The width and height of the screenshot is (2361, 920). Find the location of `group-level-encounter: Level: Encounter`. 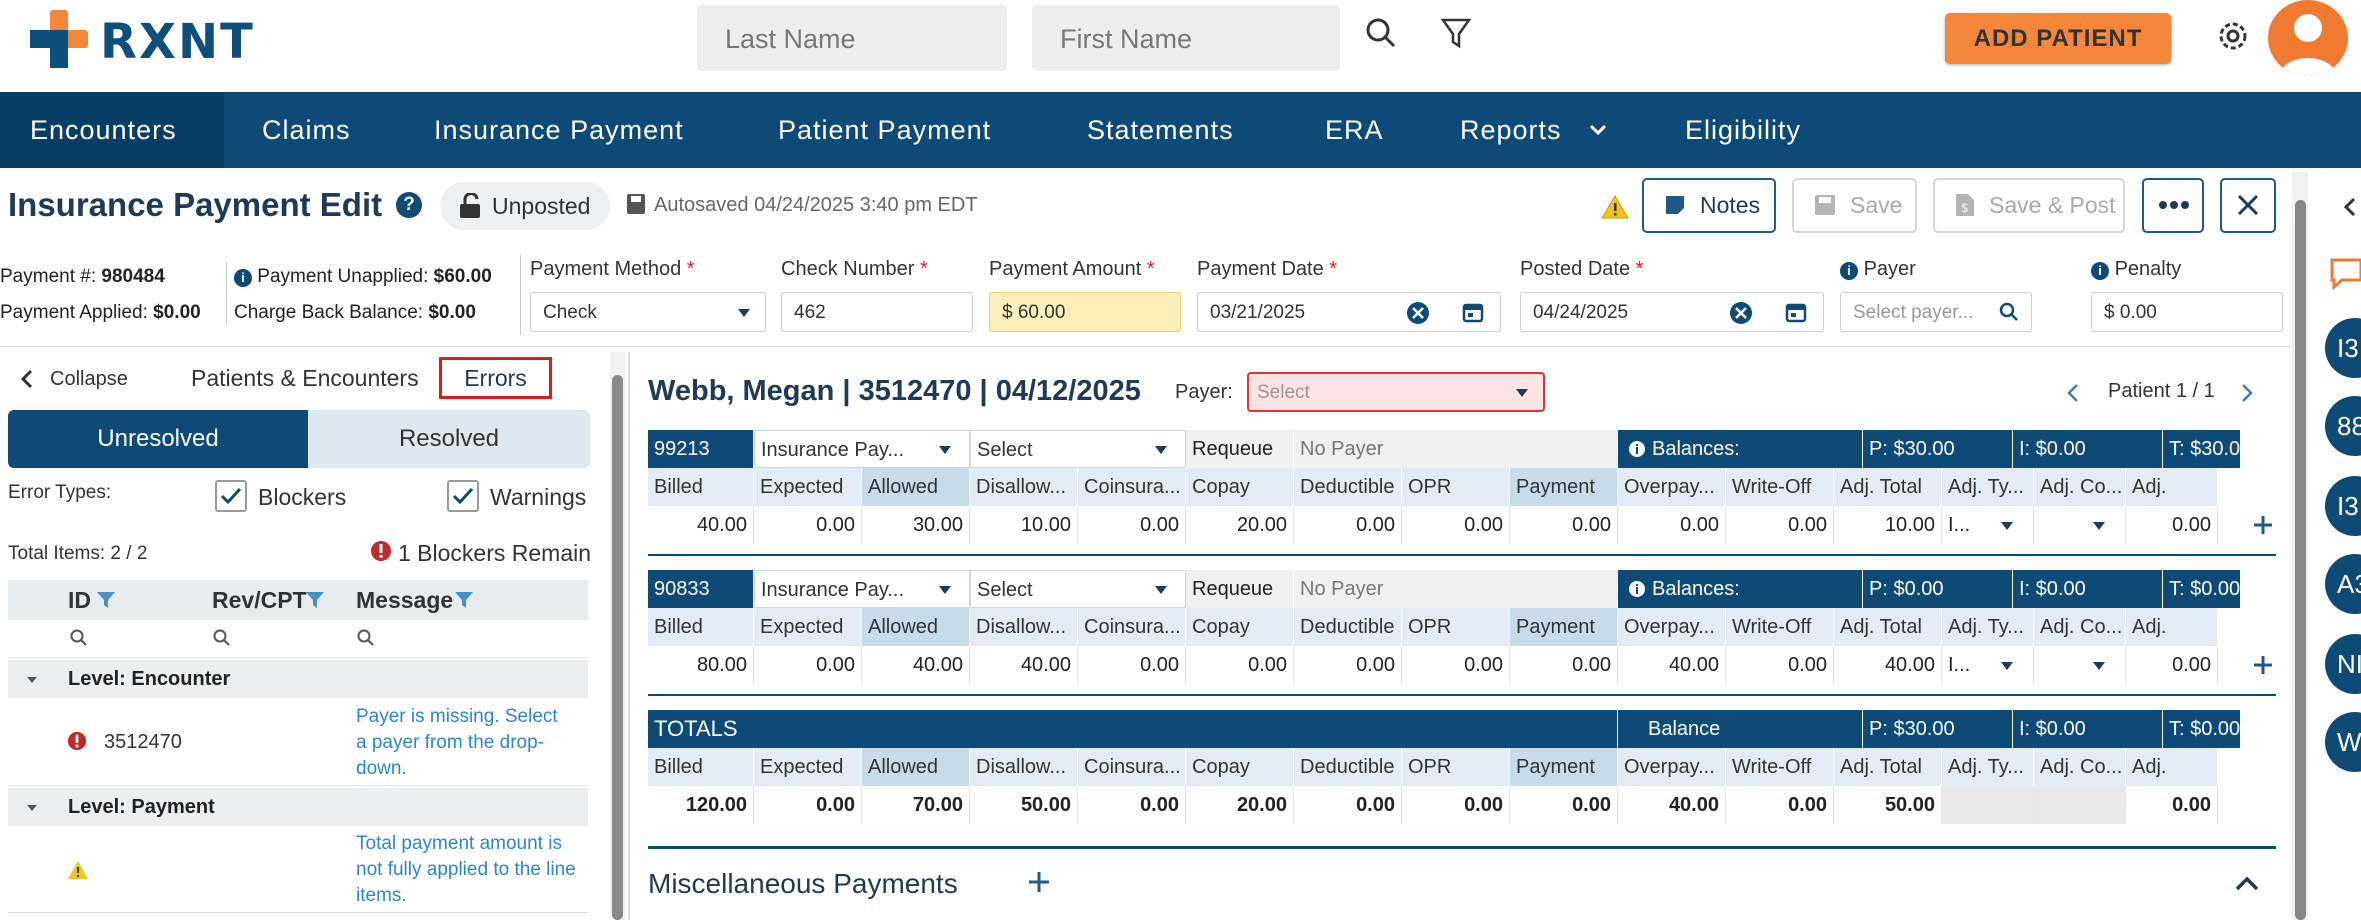

group-level-encounter: Level: Encounter is located at coordinates (298, 679).